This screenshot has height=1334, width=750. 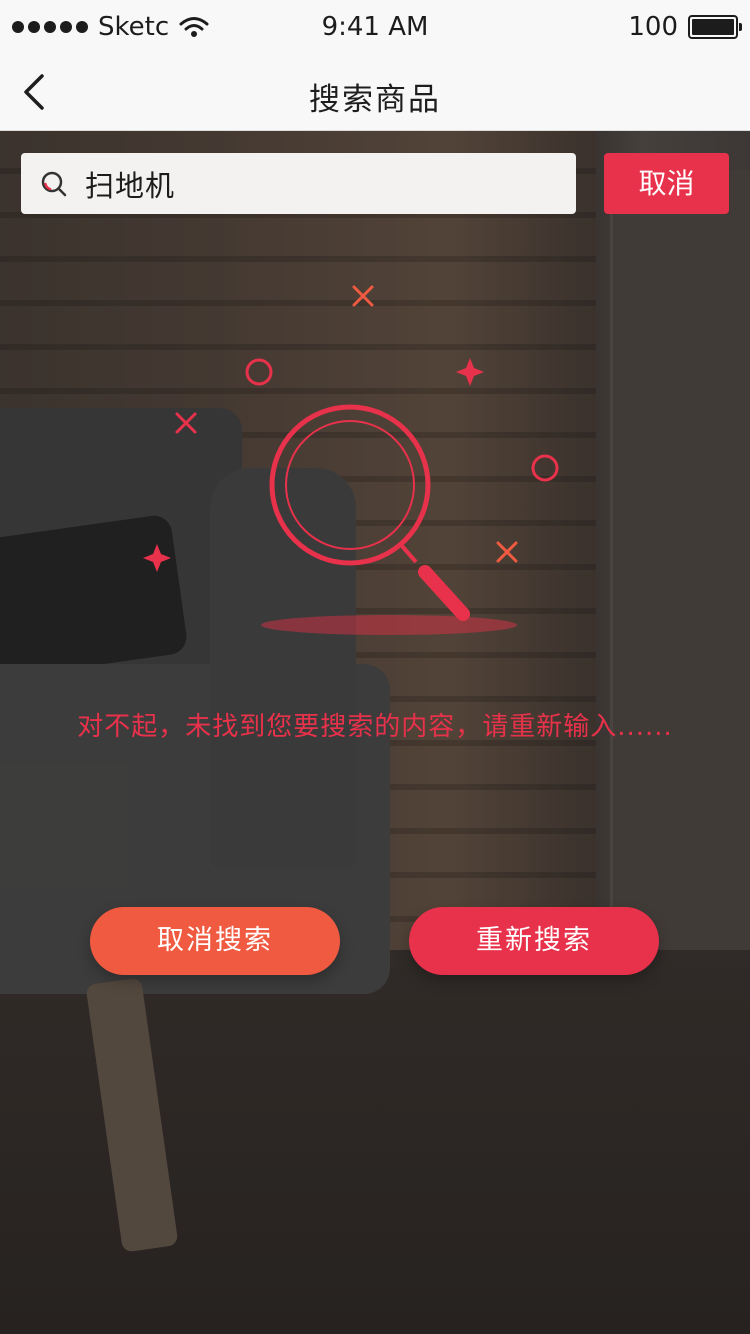 I want to click on magnifier-handle, so click(x=444, y=593).